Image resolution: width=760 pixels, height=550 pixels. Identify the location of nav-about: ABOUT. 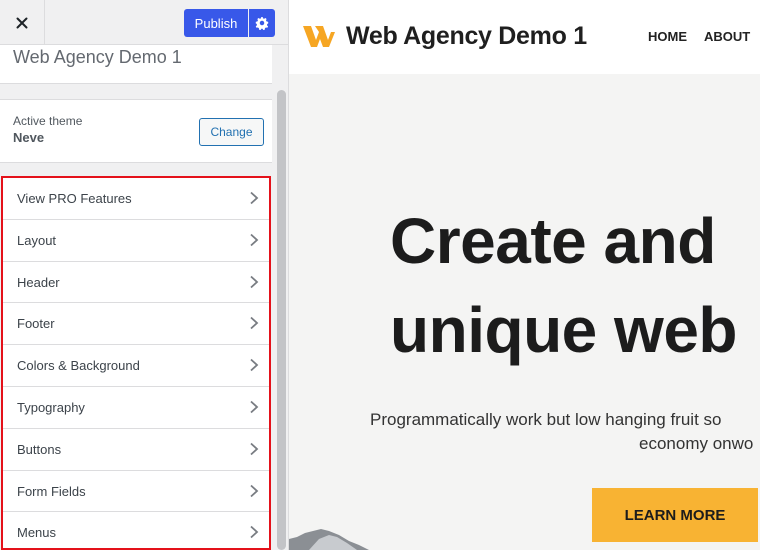
(727, 36).